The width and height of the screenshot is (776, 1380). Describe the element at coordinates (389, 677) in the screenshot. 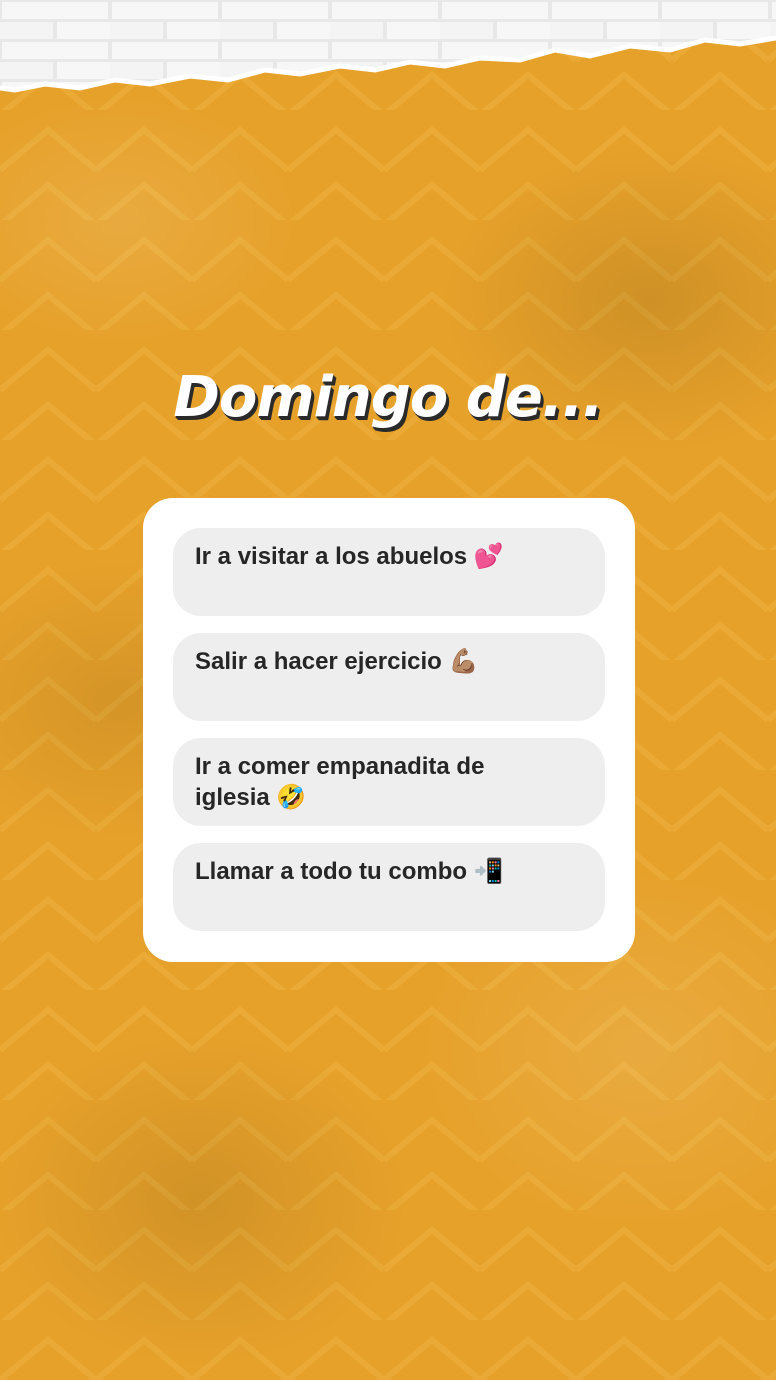

I see `quiz-option-2: Salir a hacer ejercicio 💪🏽` at that location.